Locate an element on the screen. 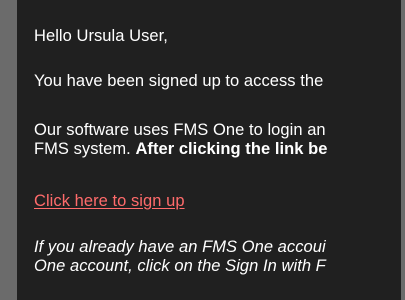  existing-account-line-1: If you already have an FMS One accoui is located at coordinates (180, 247).